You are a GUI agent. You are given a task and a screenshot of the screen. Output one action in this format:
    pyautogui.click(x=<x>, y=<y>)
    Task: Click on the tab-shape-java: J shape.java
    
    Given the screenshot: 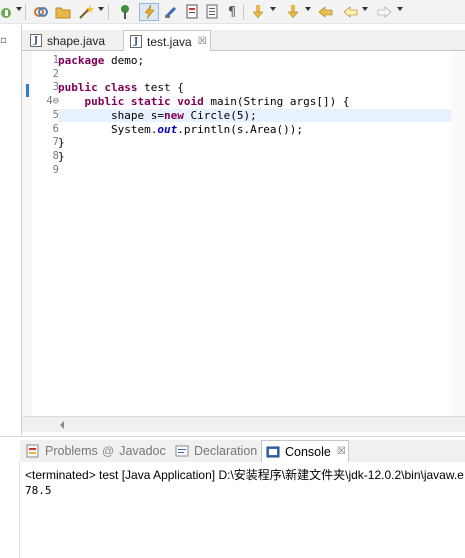 What is the action you would take?
    pyautogui.click(x=71, y=40)
    